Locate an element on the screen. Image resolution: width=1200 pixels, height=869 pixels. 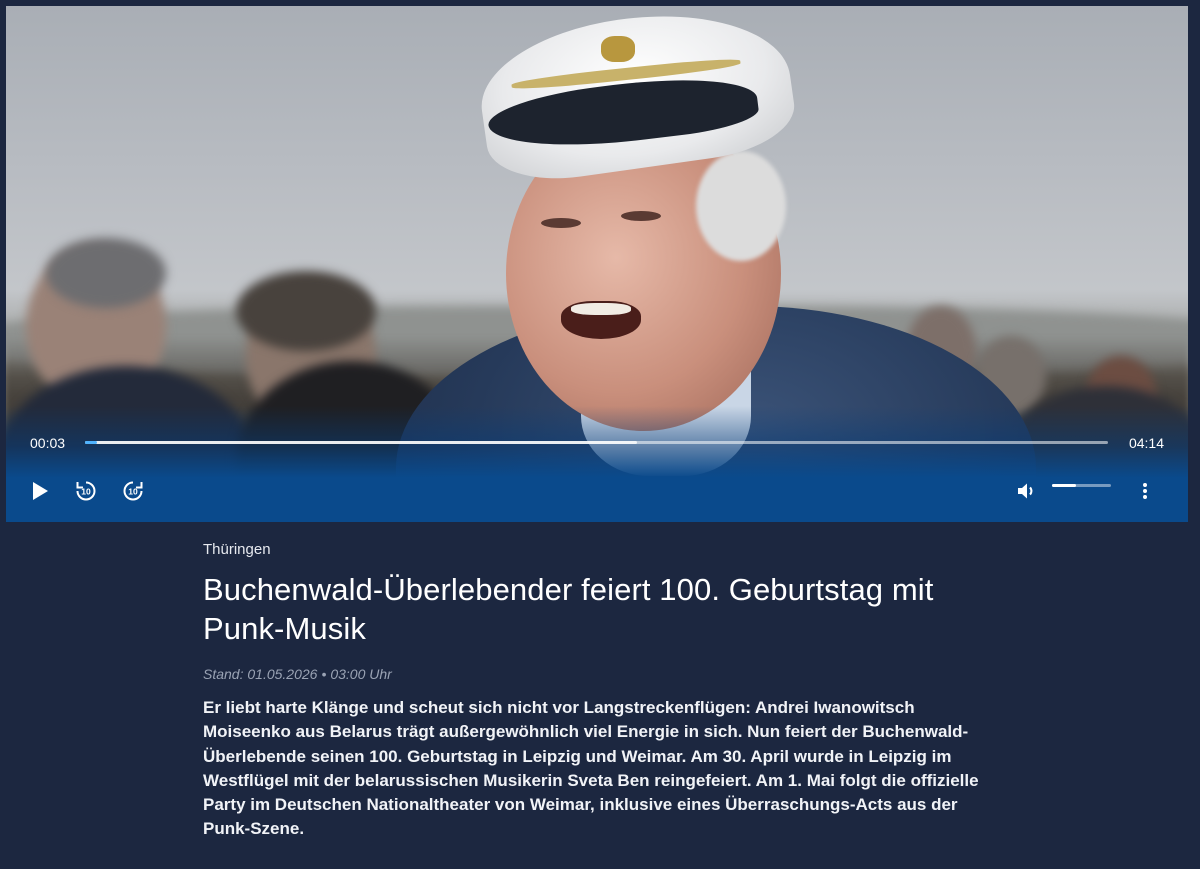
forward-10-icon: 10 is located at coordinates (133, 491).